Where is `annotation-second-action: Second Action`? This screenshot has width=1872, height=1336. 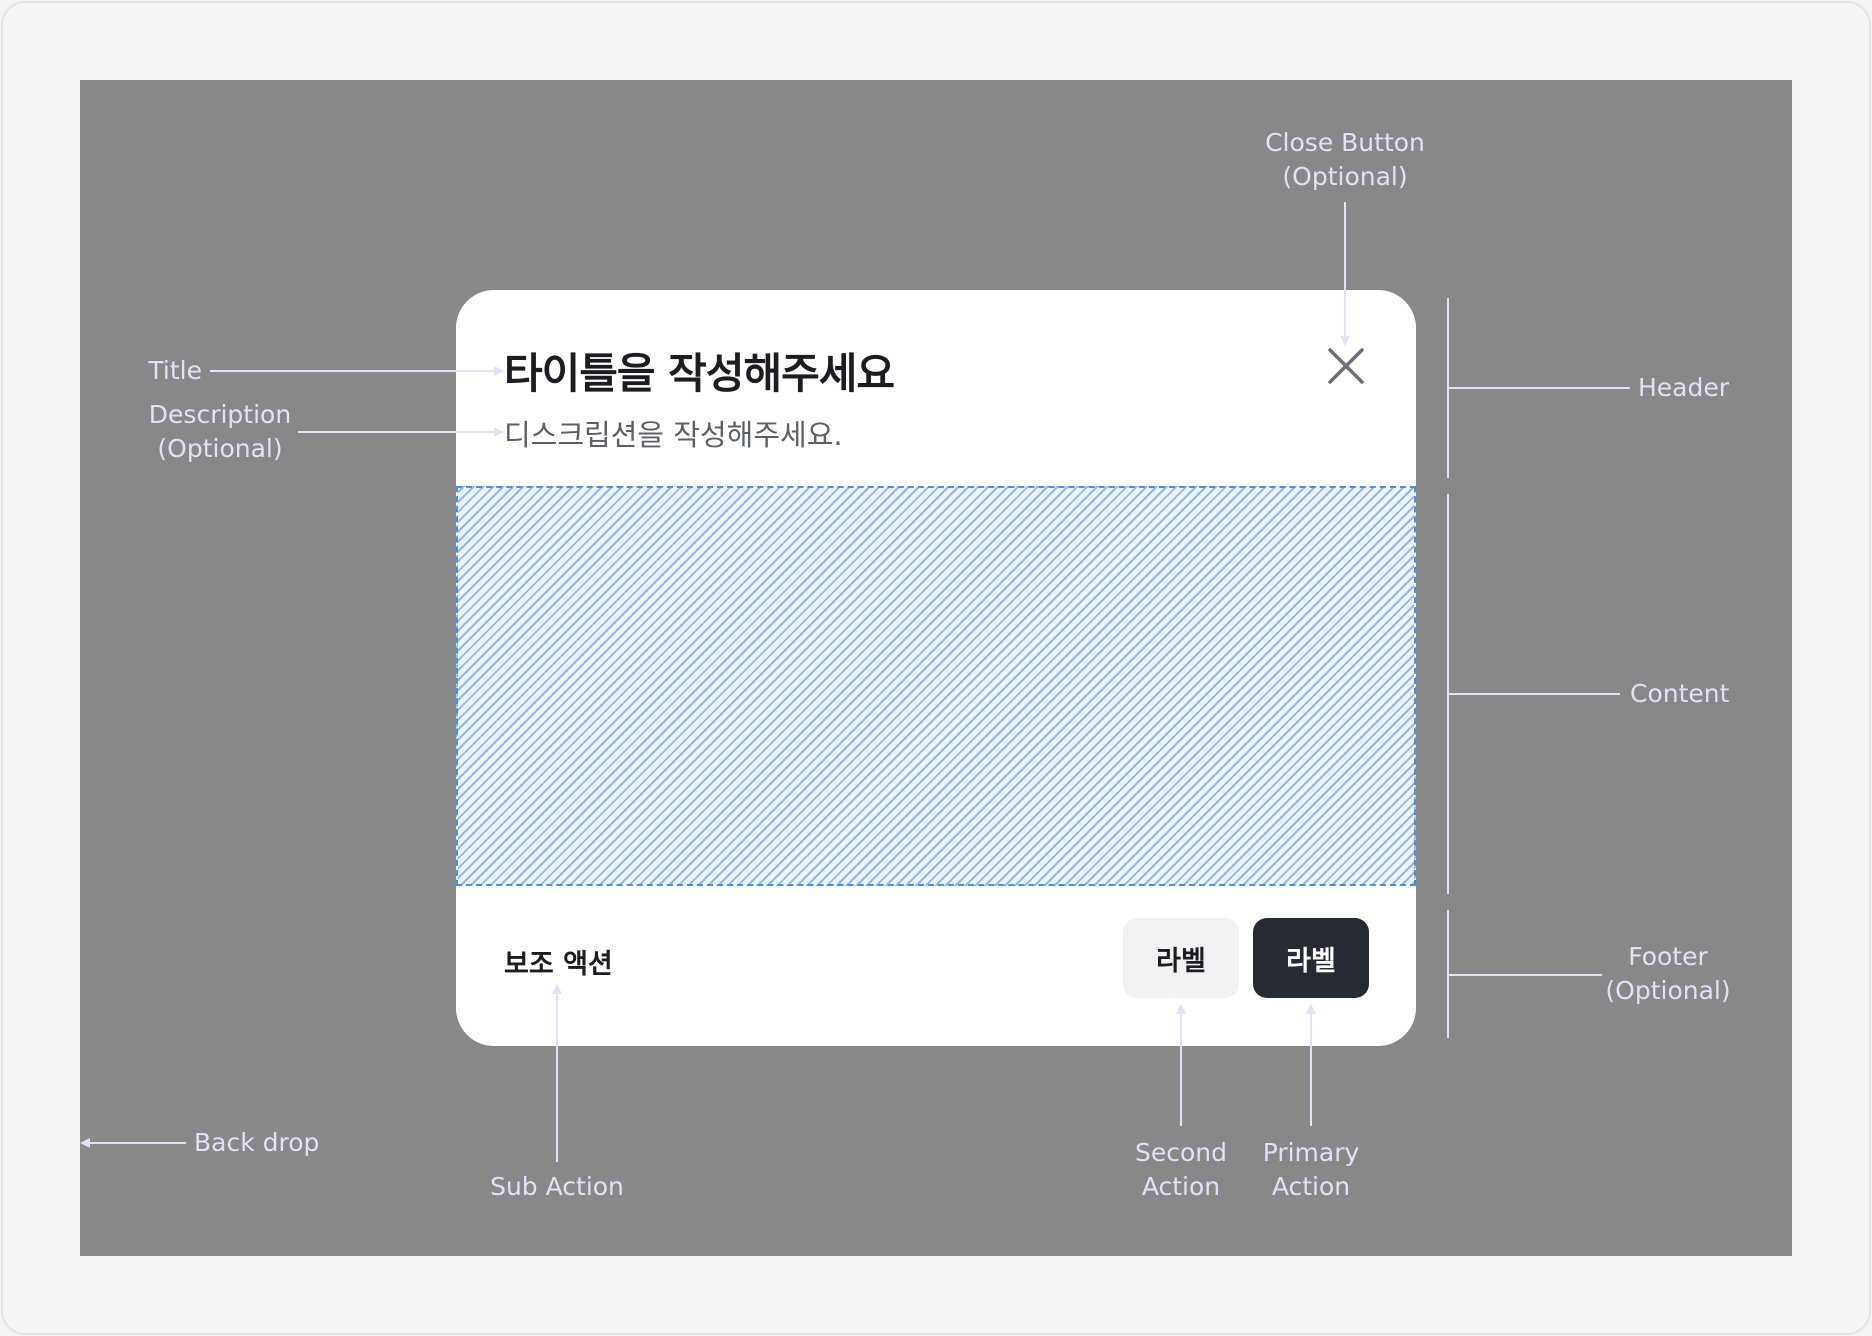 annotation-second-action: Second Action is located at coordinates (1181, 1170).